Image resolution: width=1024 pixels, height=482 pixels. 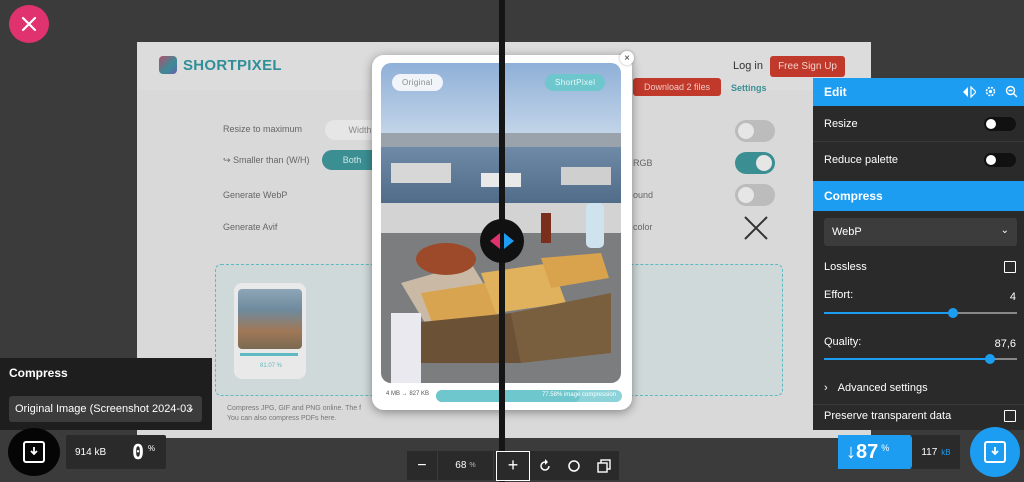 I want to click on source-image-select: Original Image (Screenshot 2024-03 ⌄, so click(x=105, y=409).